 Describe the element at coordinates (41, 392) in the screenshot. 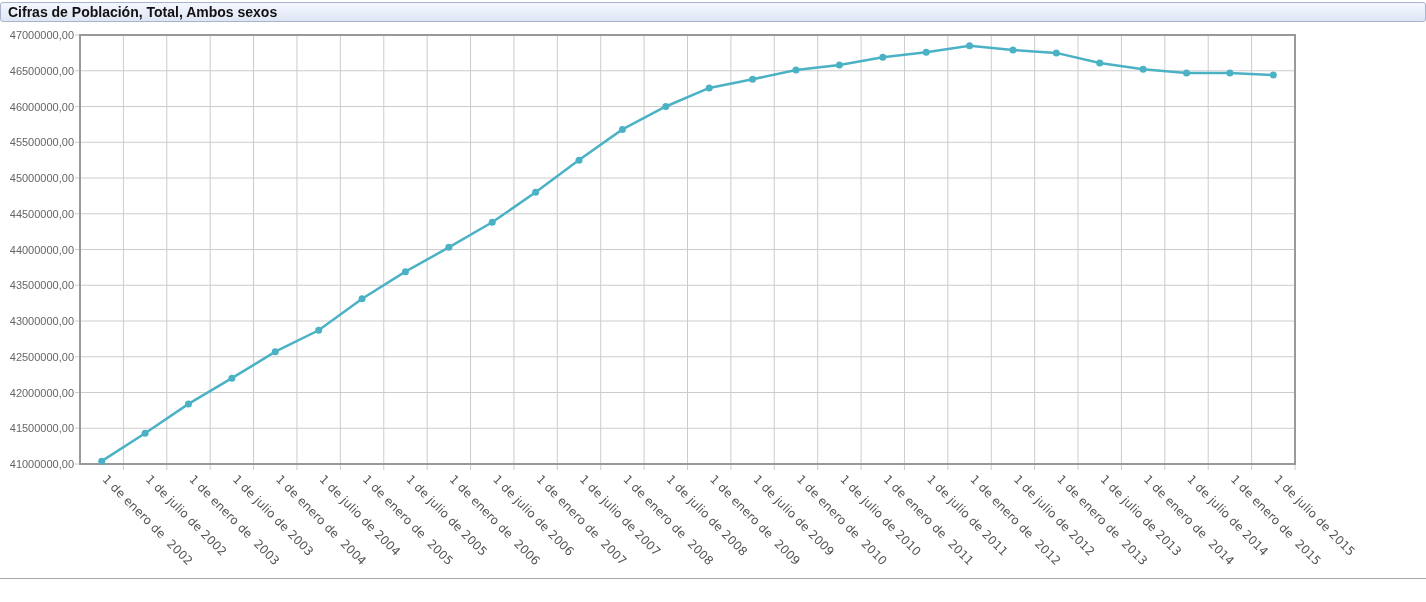

I see `y-axis-label: 42000000,00` at that location.